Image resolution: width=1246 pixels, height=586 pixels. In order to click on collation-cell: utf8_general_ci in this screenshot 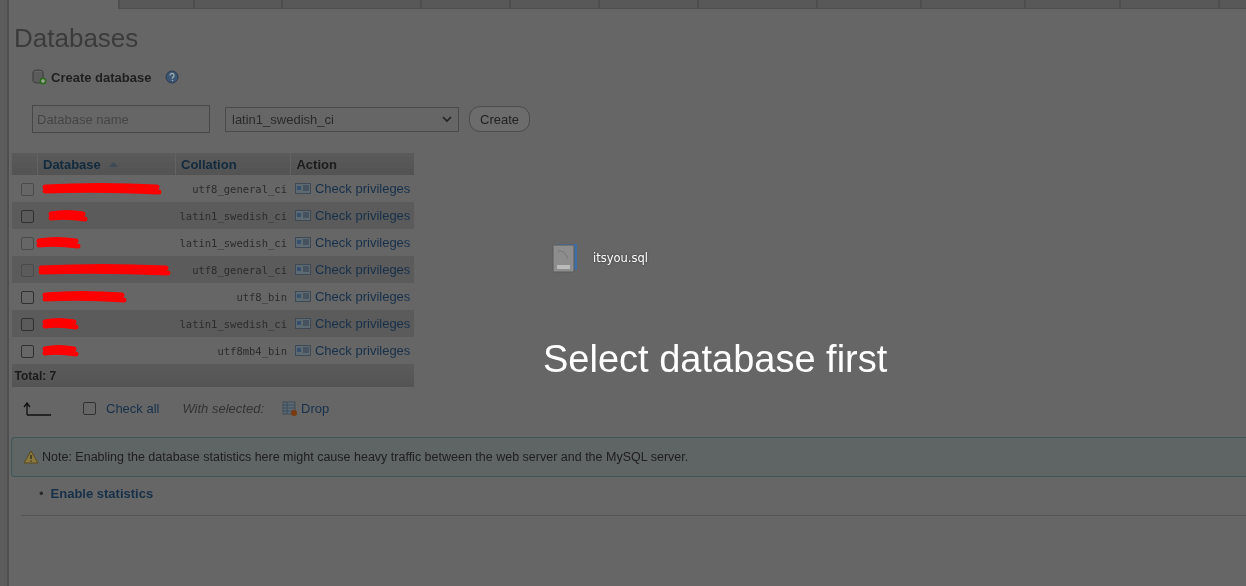, I will do `click(239, 189)`.